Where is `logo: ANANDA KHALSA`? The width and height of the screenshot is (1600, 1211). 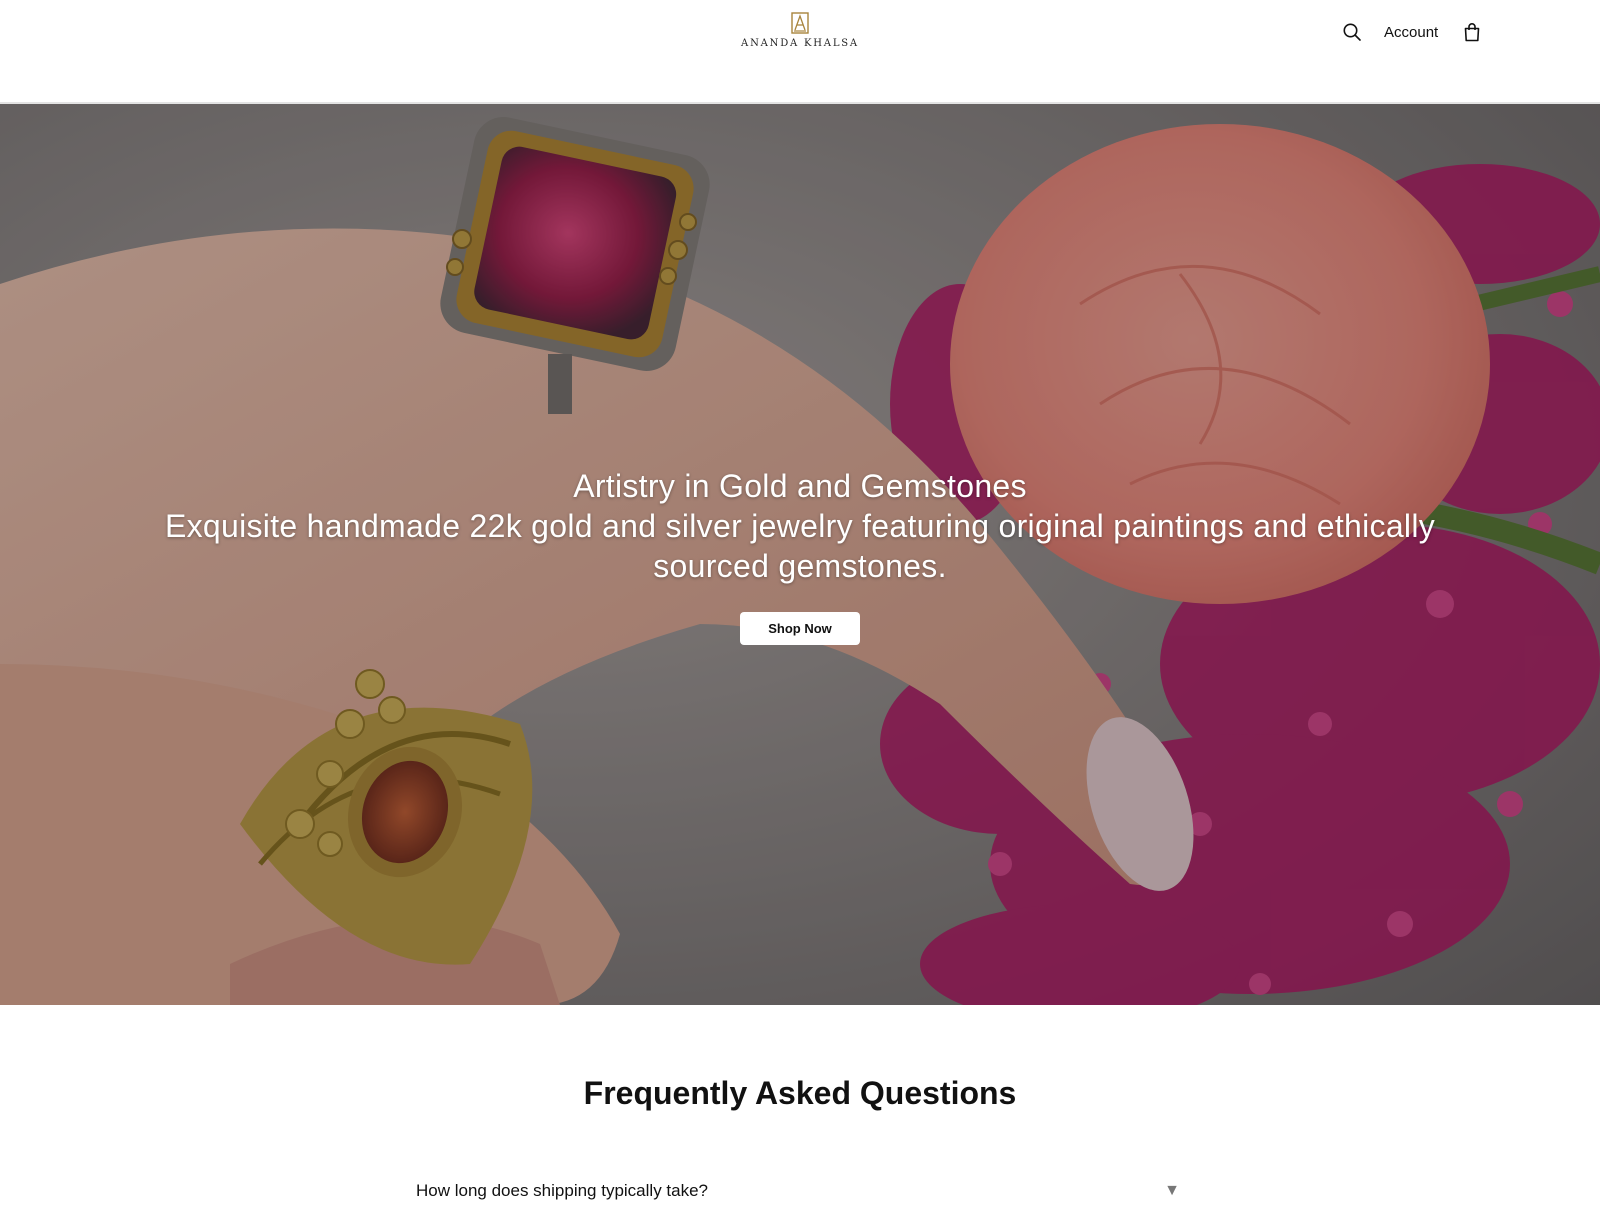
logo: ANANDA KHALSA is located at coordinates (800, 32).